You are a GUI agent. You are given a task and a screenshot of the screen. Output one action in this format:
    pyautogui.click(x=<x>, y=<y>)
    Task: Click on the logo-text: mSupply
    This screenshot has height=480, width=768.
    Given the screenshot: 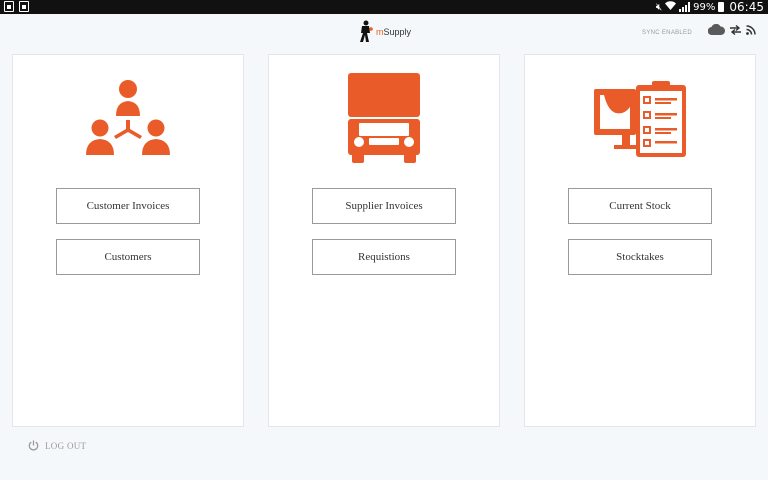 What is the action you would take?
    pyautogui.click(x=394, y=32)
    